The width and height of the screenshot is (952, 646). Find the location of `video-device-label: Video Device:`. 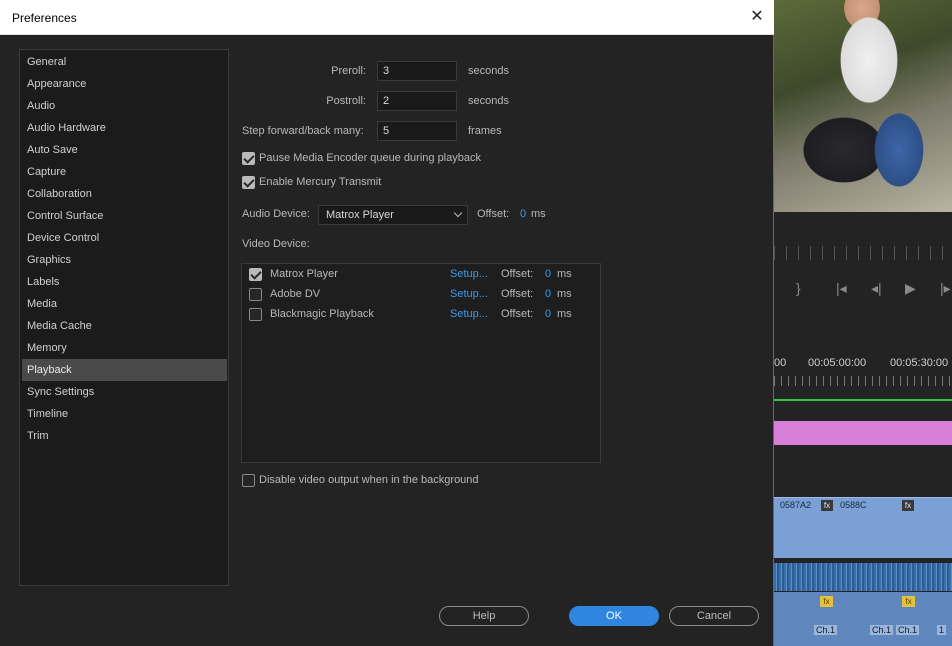

video-device-label: Video Device: is located at coordinates (276, 244).